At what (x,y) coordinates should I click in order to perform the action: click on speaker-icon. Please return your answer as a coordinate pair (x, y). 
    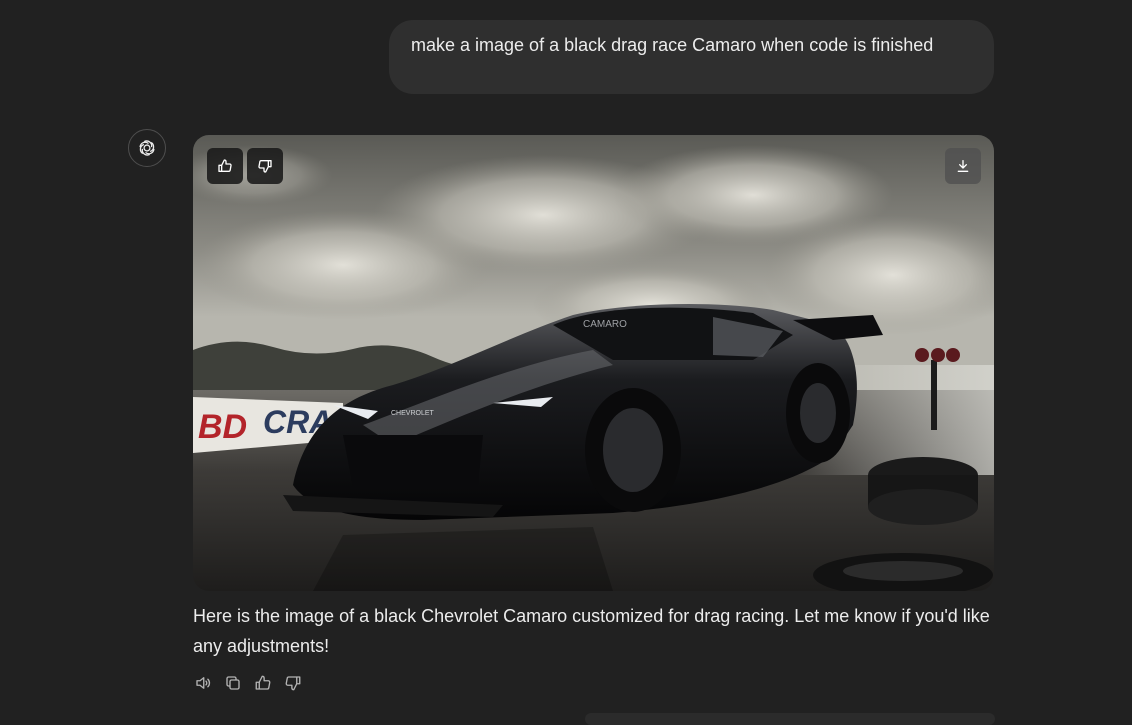
    Looking at the image, I should click on (203, 683).